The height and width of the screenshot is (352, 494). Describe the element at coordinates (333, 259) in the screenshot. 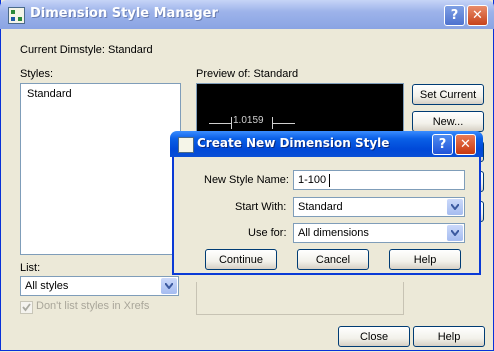

I see `cancel-button: Cancel` at that location.